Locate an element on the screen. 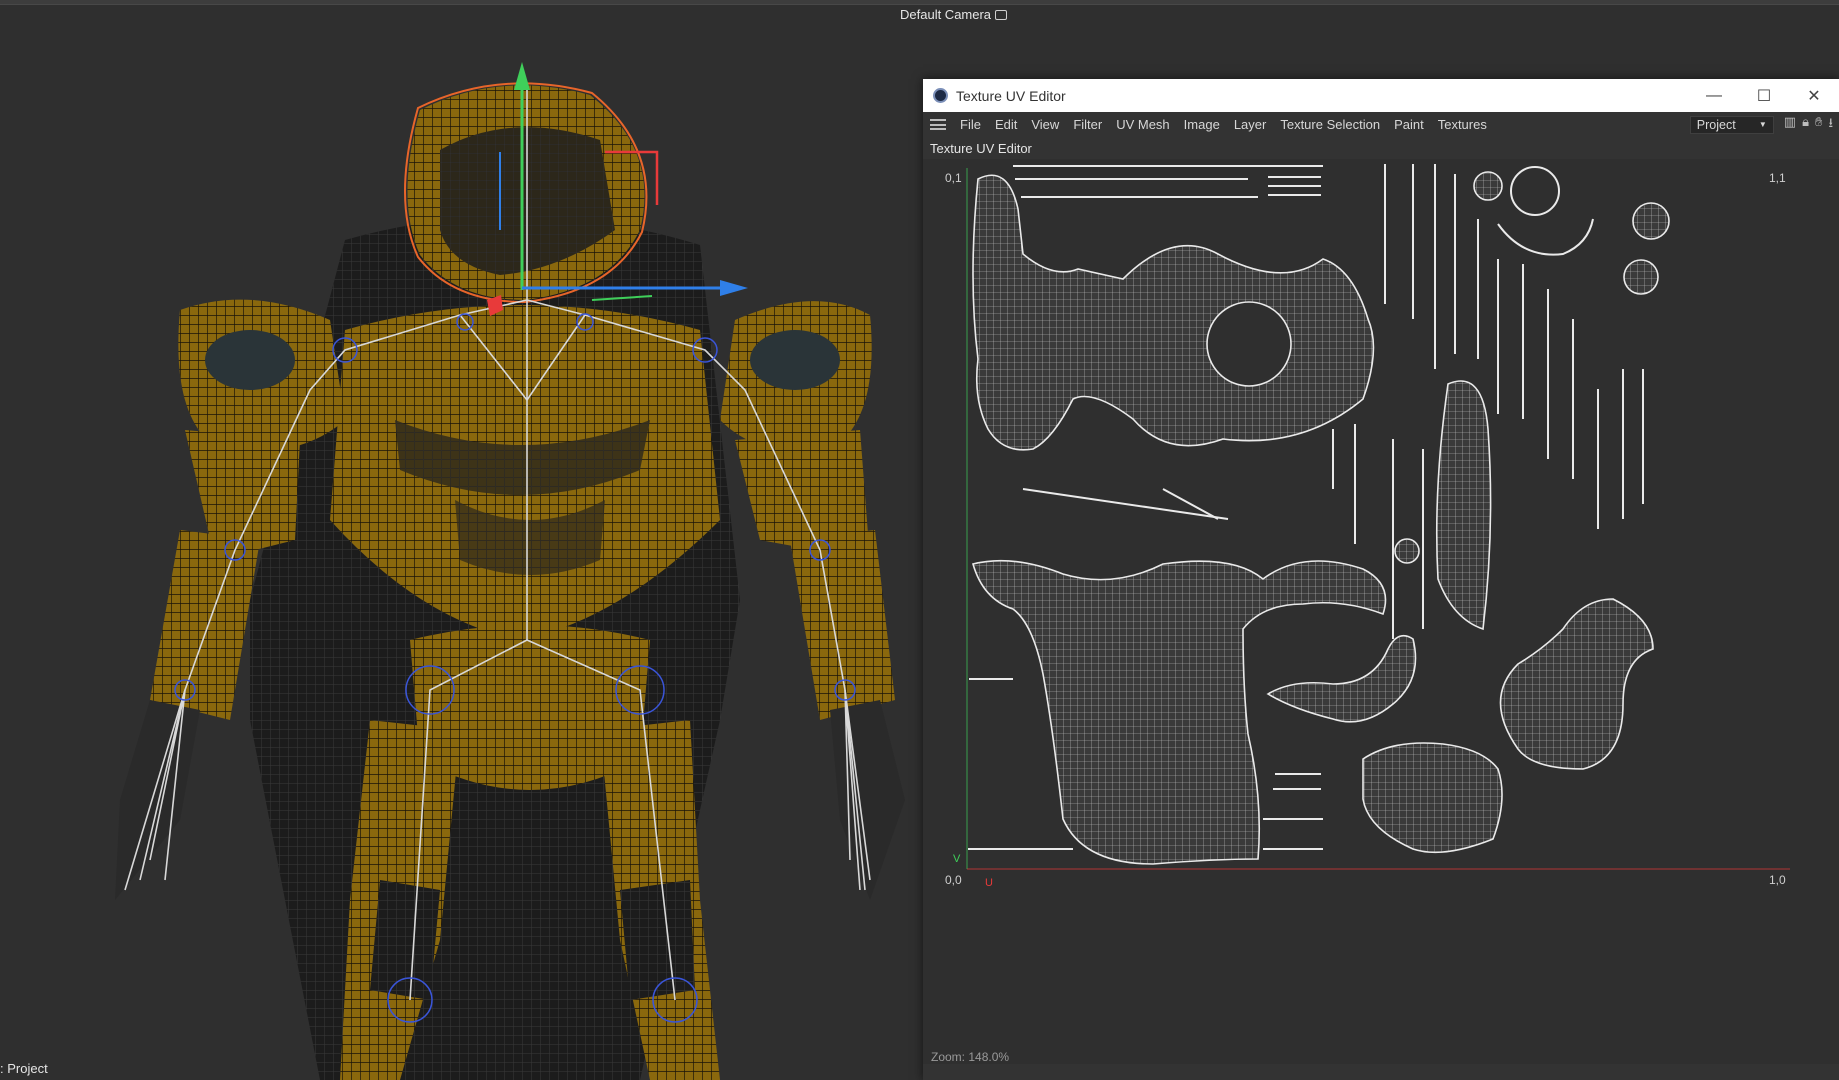  menu-edit: Edit is located at coordinates (1006, 124).